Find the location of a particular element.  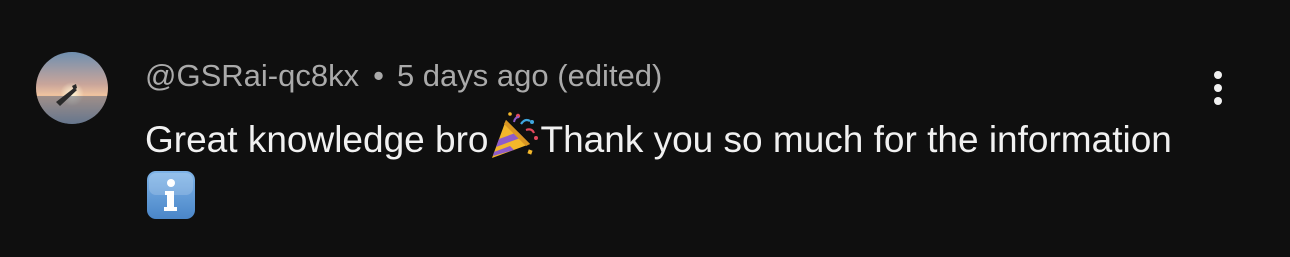

edited-label: (edited) is located at coordinates (610, 75).